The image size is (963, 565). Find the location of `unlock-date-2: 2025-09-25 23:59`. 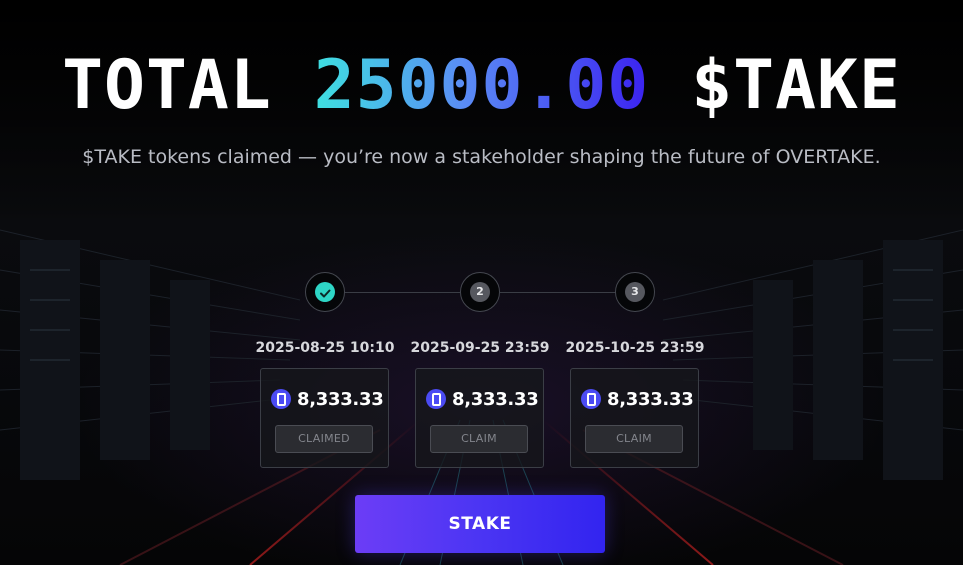

unlock-date-2: 2025-09-25 23:59 is located at coordinates (480, 348).